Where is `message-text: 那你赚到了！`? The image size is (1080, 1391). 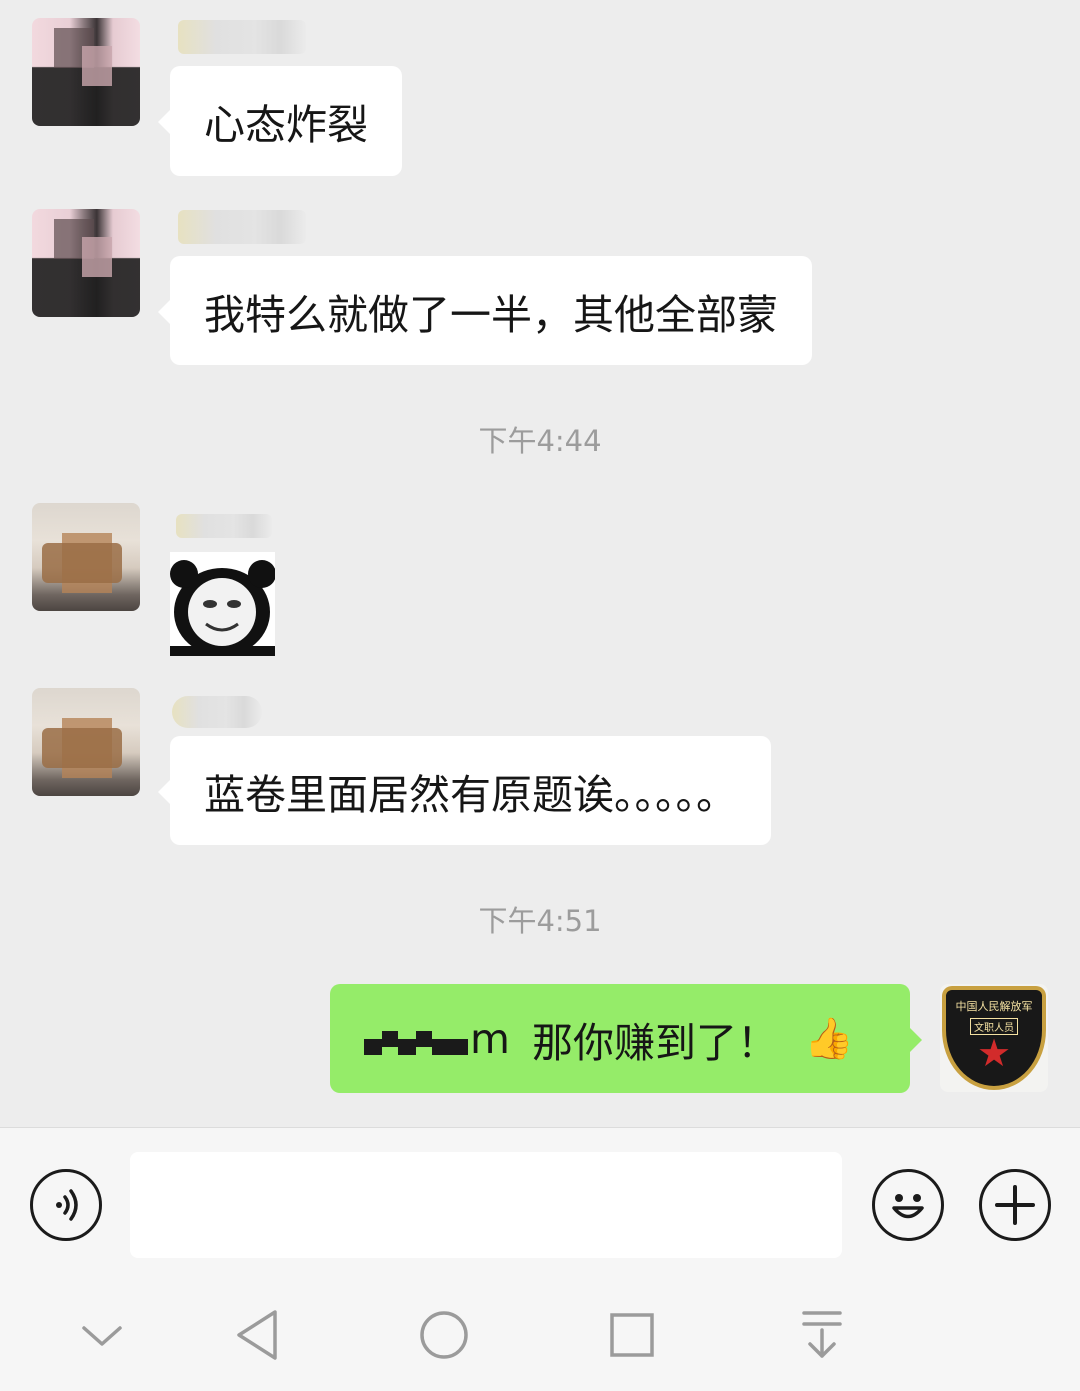 message-text: 那你赚到了！ is located at coordinates (654, 1042).